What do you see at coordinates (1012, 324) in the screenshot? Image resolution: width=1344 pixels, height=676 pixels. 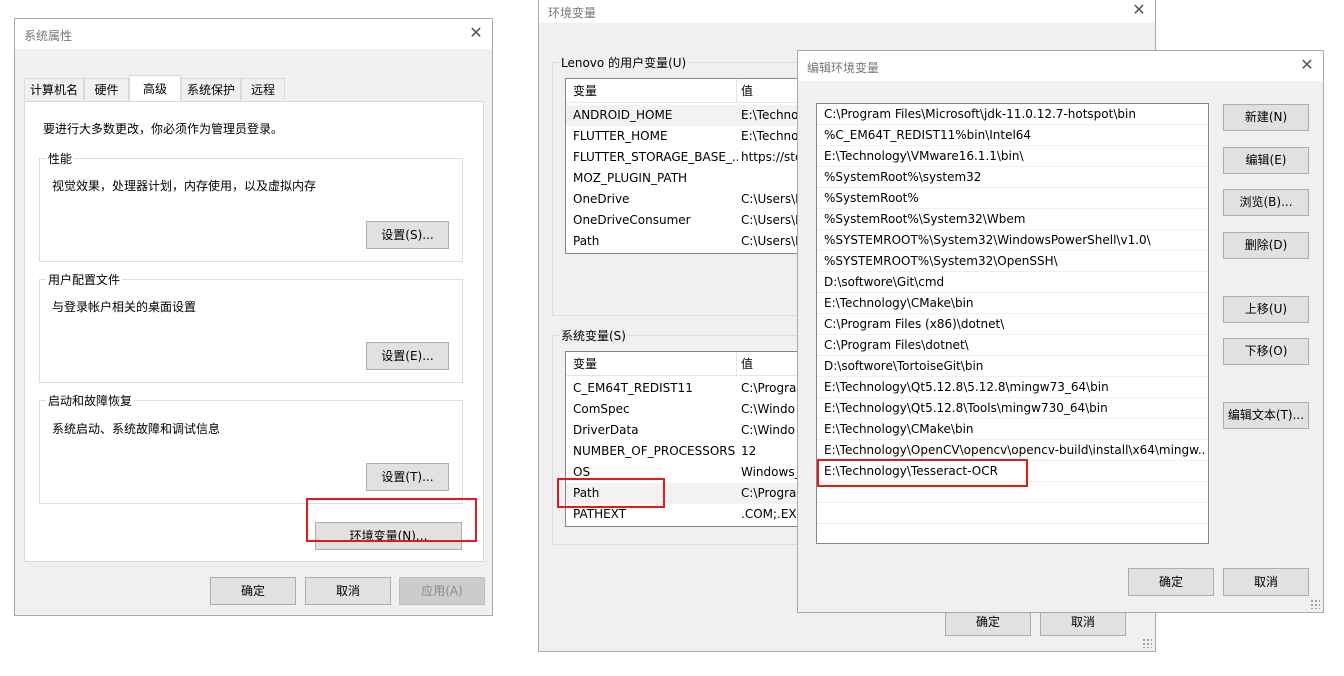 I see `path-entry: C:\Program Files (x86)\dotnet\` at bounding box center [1012, 324].